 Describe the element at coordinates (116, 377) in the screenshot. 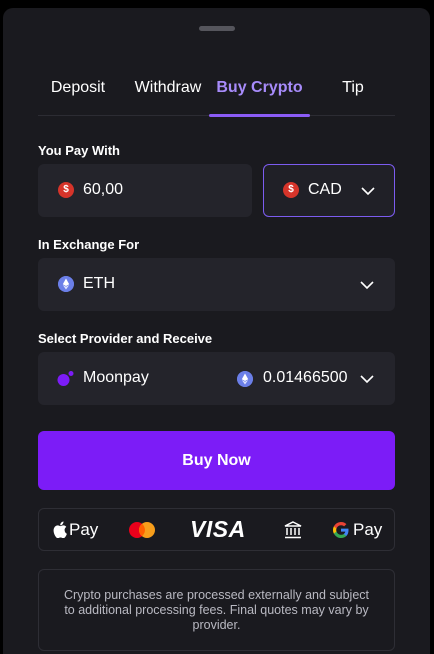

I see `provider-name: Moonpay` at that location.